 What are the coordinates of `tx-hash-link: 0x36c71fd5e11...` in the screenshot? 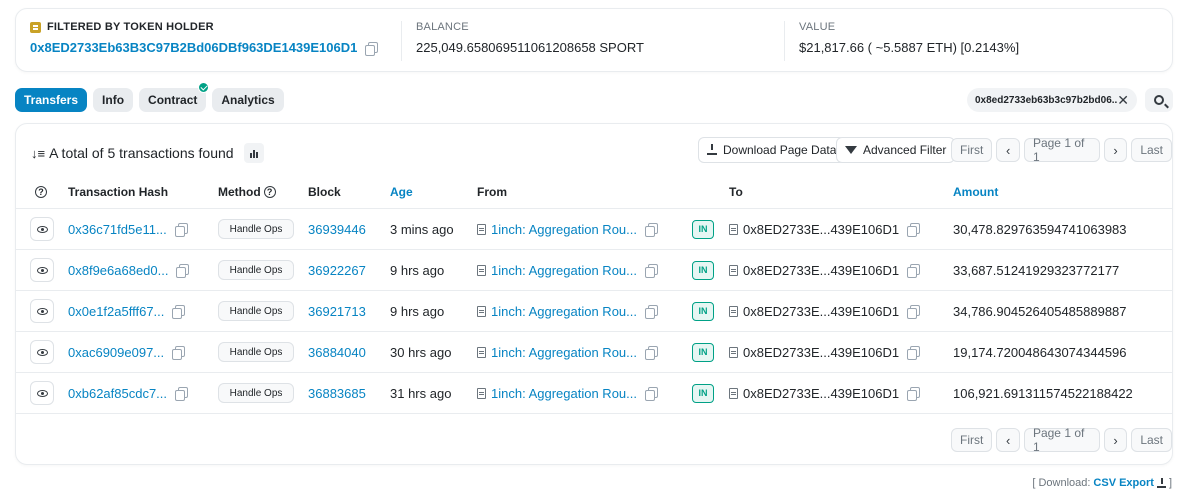 It's located at (117, 229).